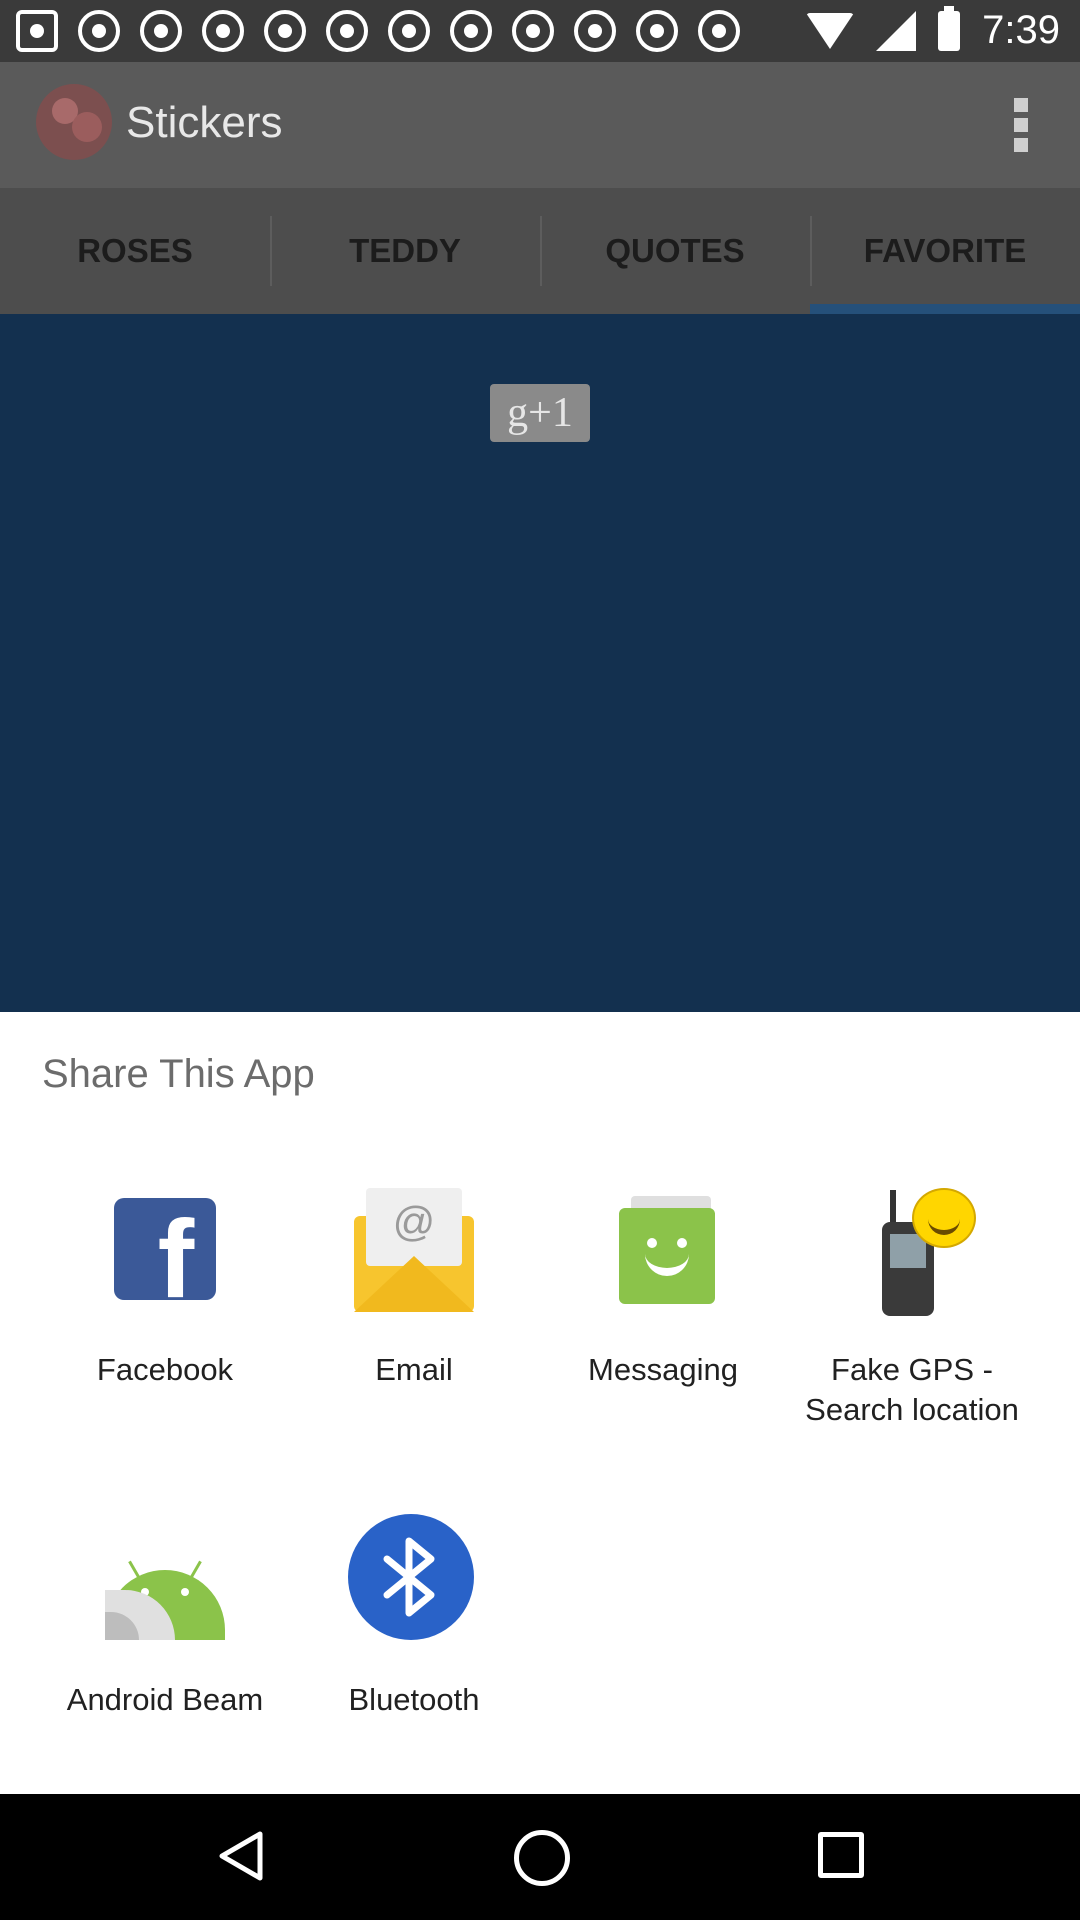  What do you see at coordinates (204, 122) in the screenshot?
I see `app-title: Stickers` at bounding box center [204, 122].